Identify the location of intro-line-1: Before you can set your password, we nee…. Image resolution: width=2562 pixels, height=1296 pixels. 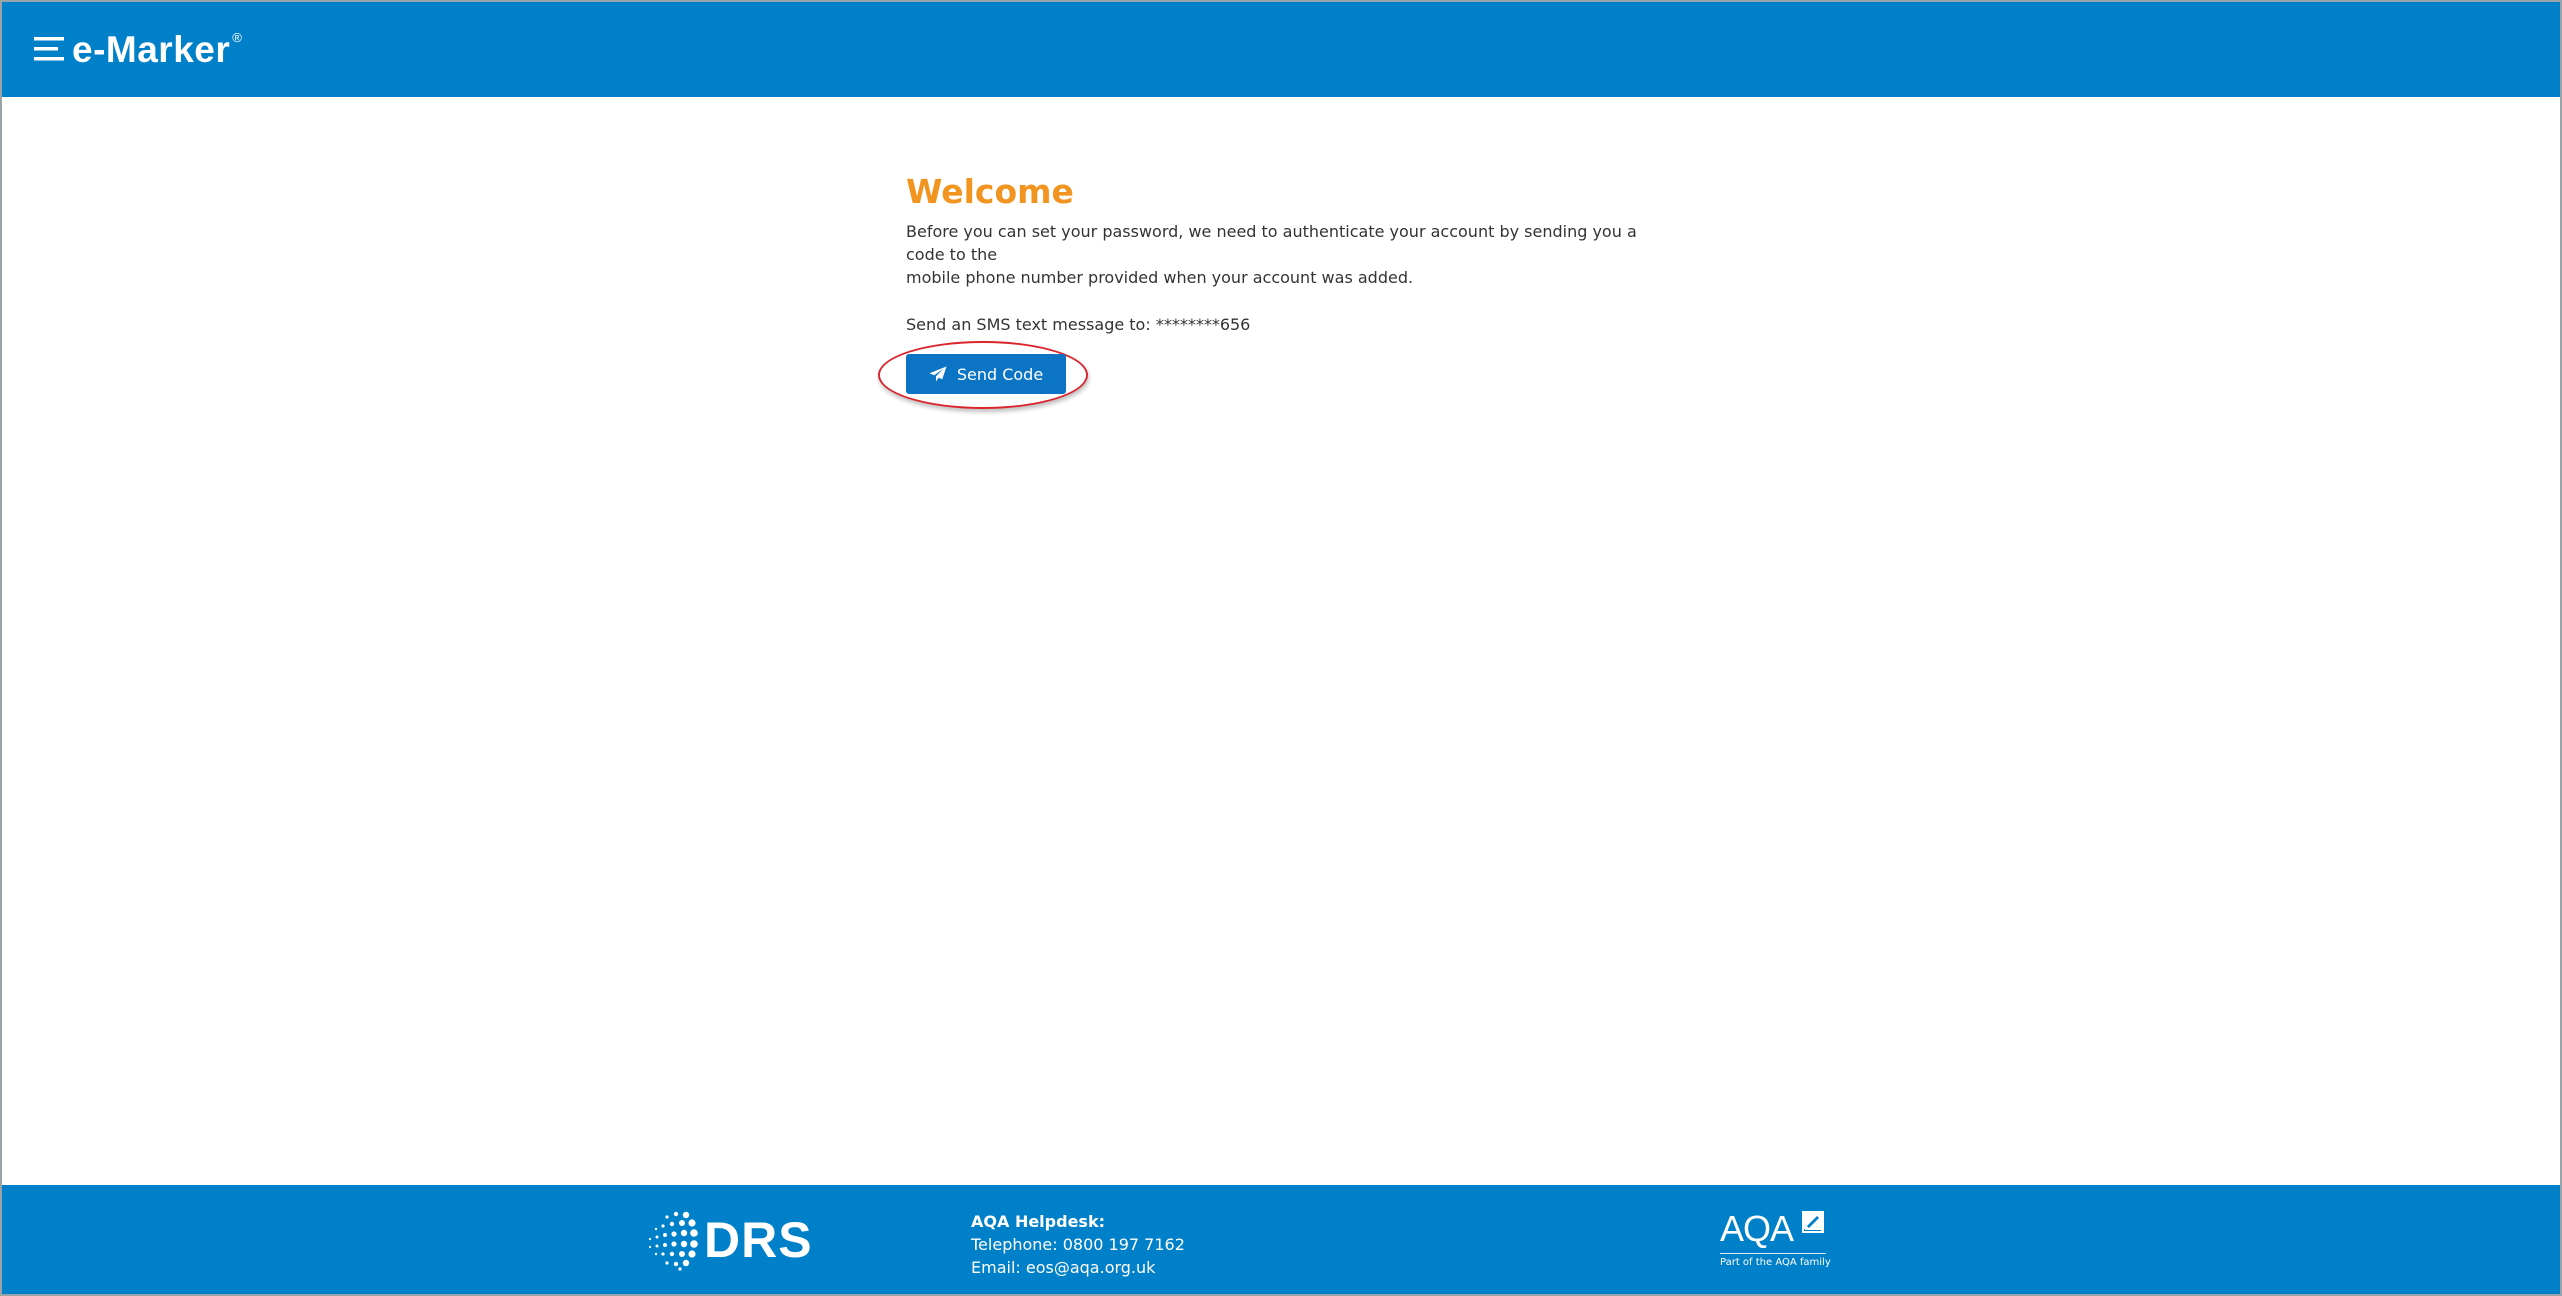
(1271, 243).